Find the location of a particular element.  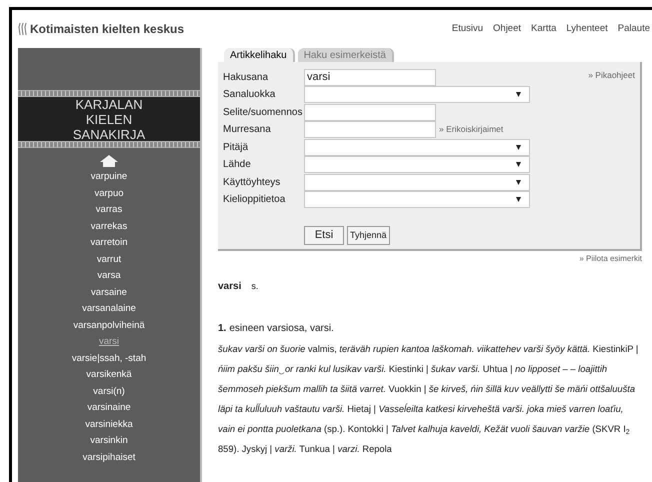

logo-icon is located at coordinates (23, 29).